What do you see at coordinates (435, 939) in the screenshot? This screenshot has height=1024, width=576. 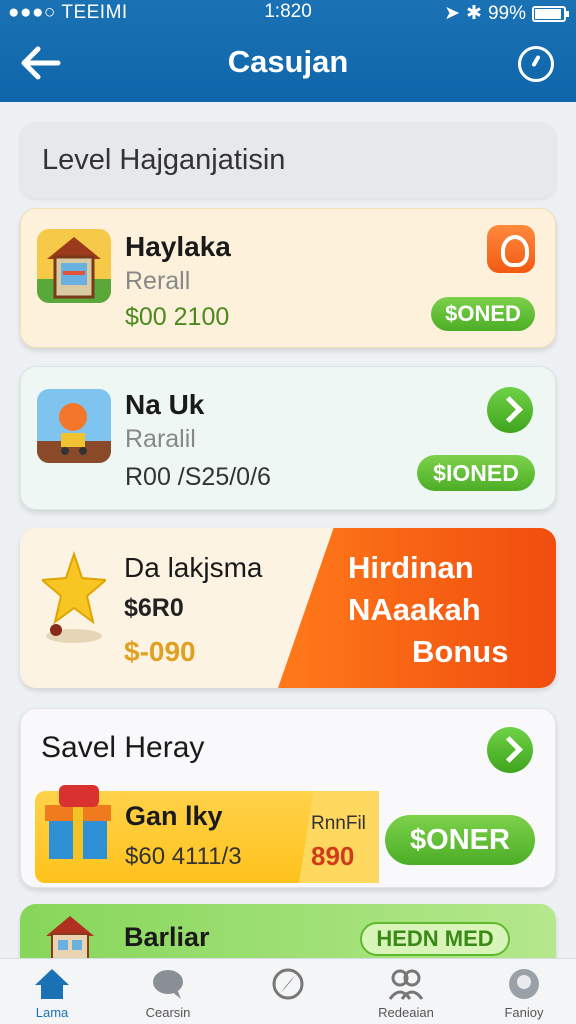 I see `claim-button: HEDN MED` at bounding box center [435, 939].